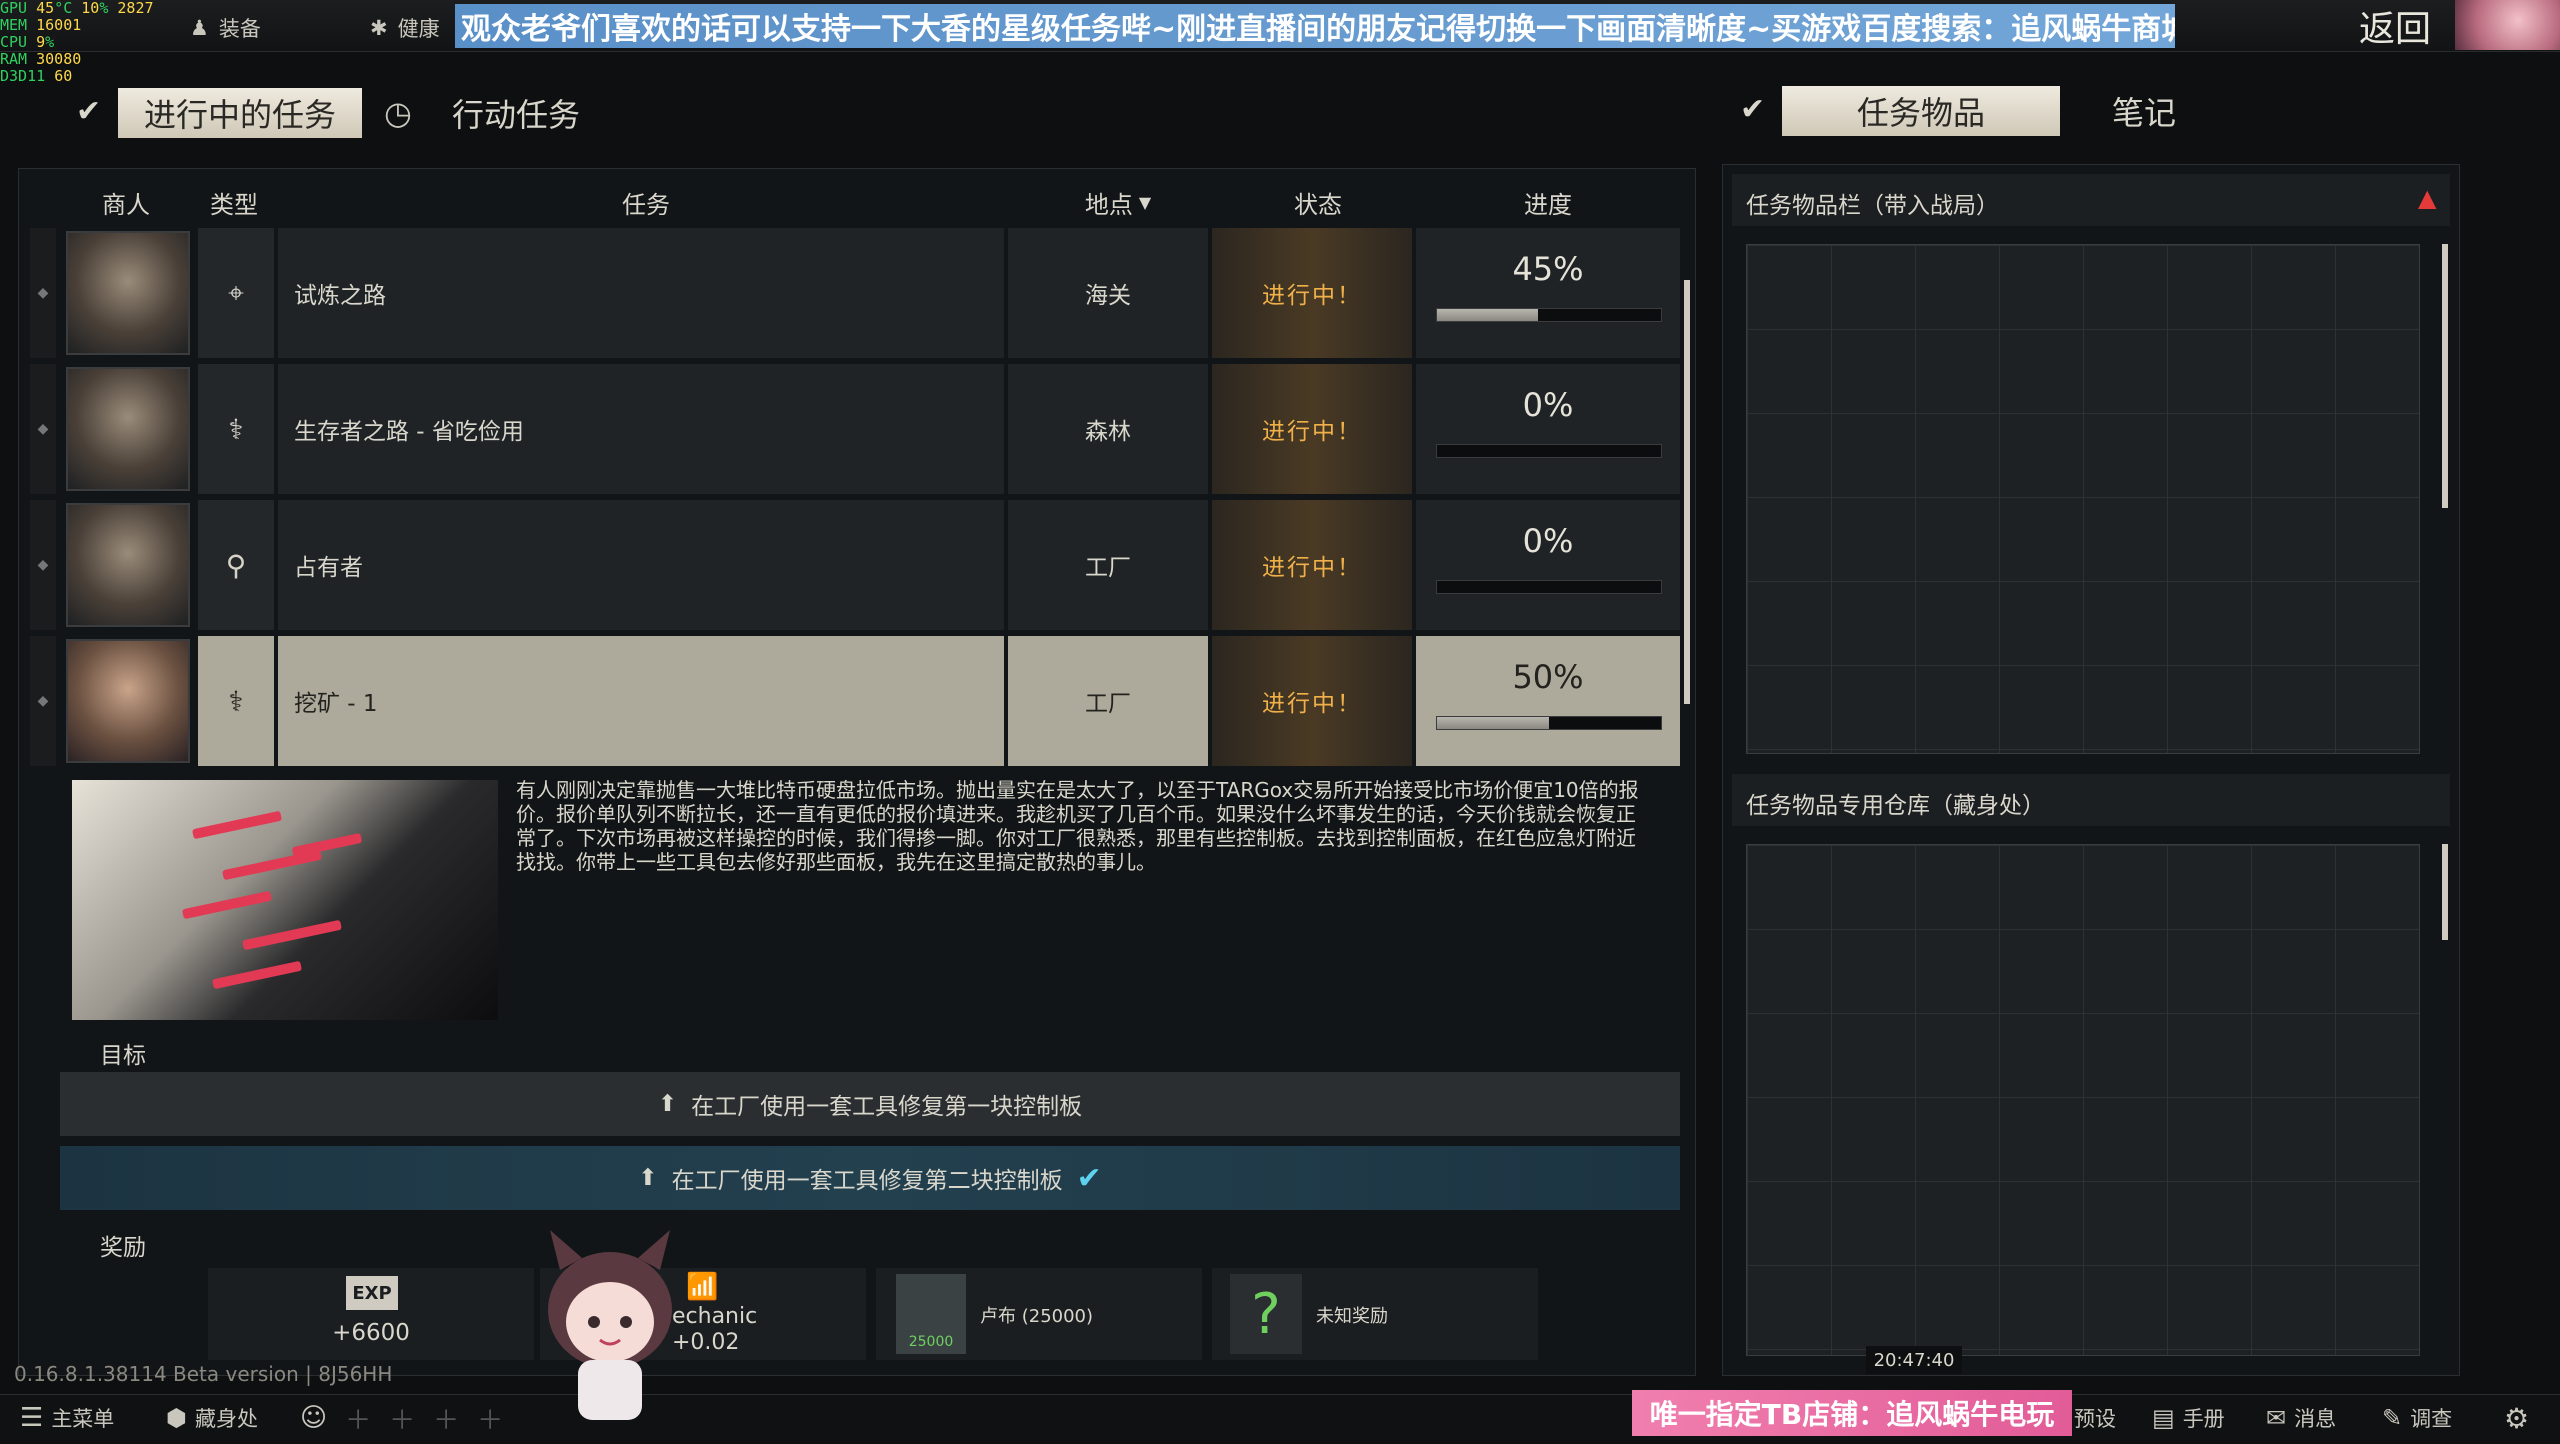  I want to click on header-location: 地点 ▼, so click(1118, 202).